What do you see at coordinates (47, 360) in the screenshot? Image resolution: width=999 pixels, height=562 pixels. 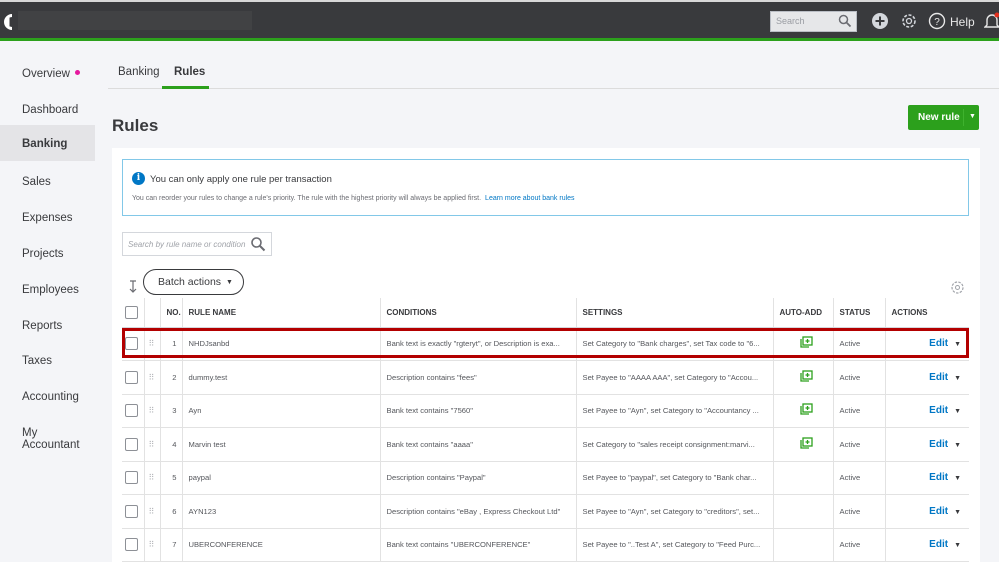 I see `sidebar-item-taxes: Taxes` at bounding box center [47, 360].